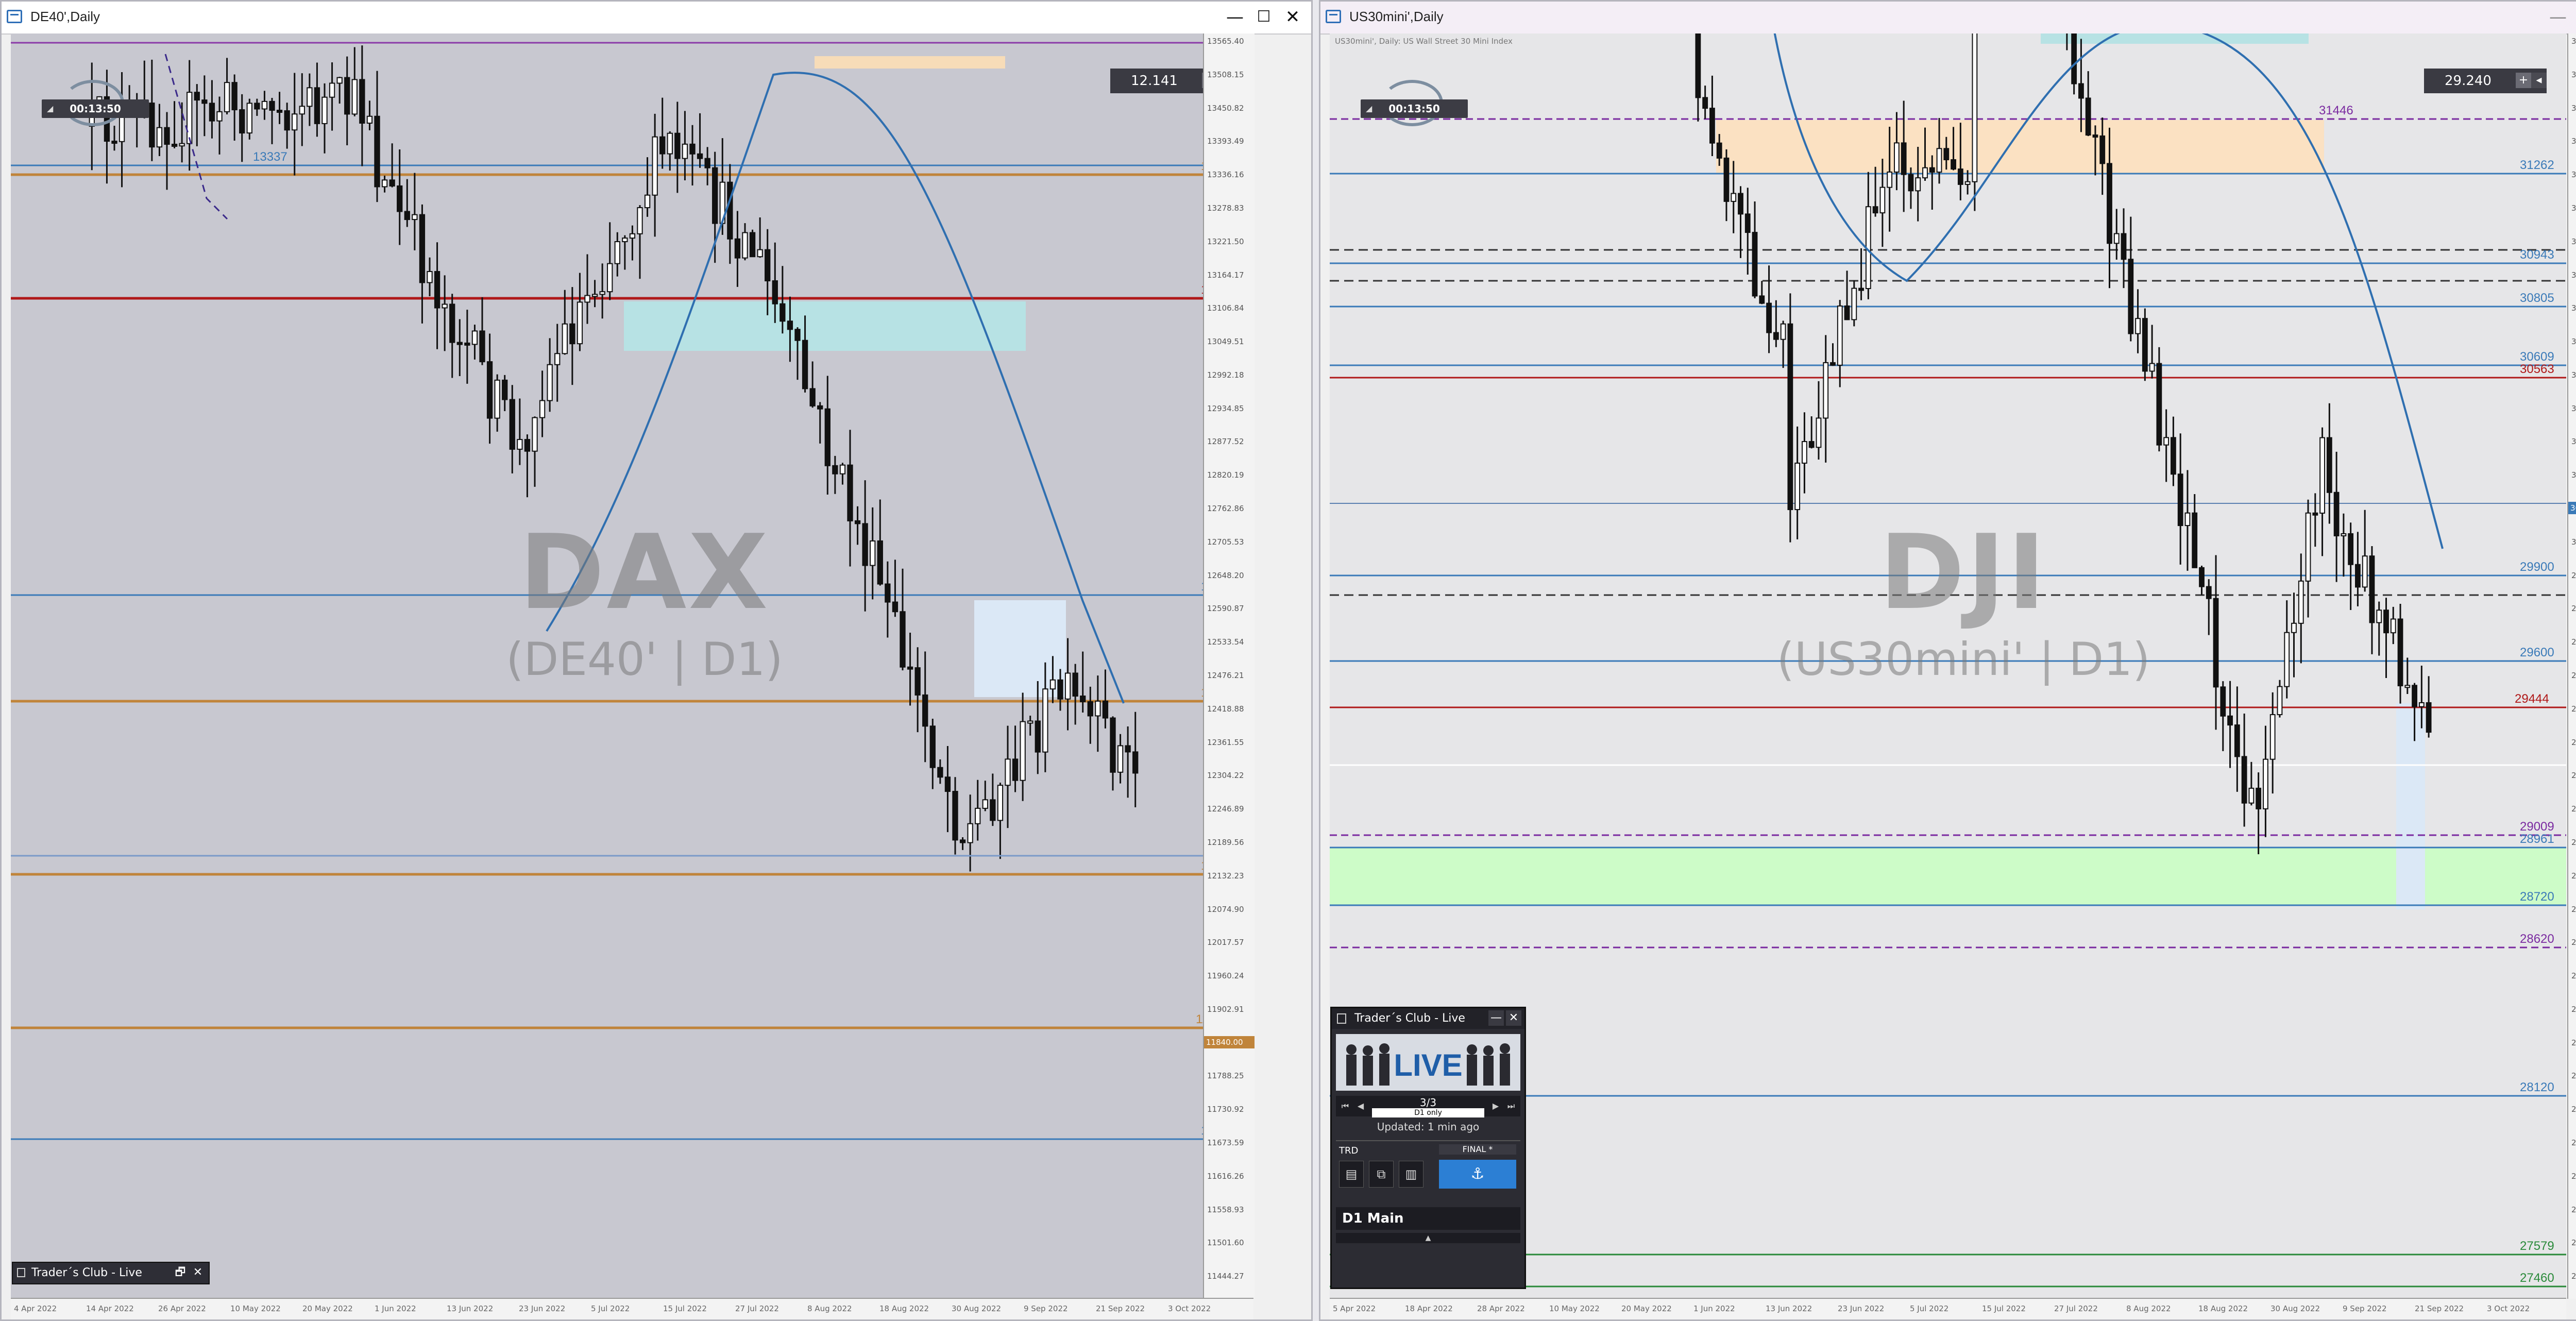  What do you see at coordinates (1225, 1276) in the screenshot?
I see `price-tick-label: 11444.27` at bounding box center [1225, 1276].